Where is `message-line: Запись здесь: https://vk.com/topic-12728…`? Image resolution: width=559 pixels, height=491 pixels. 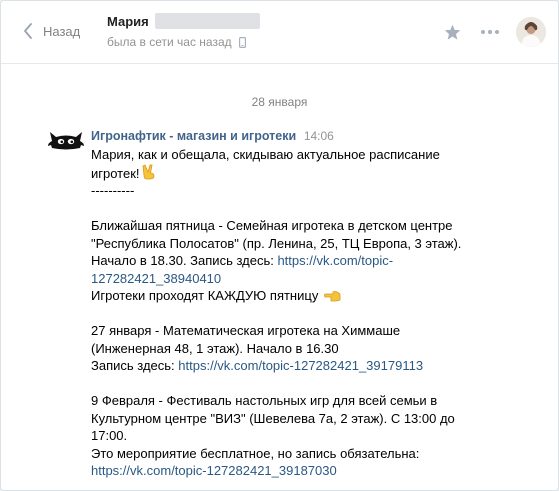
message-line: Запись здесь: https://vk.com/topic-12728… is located at coordinates (319, 366).